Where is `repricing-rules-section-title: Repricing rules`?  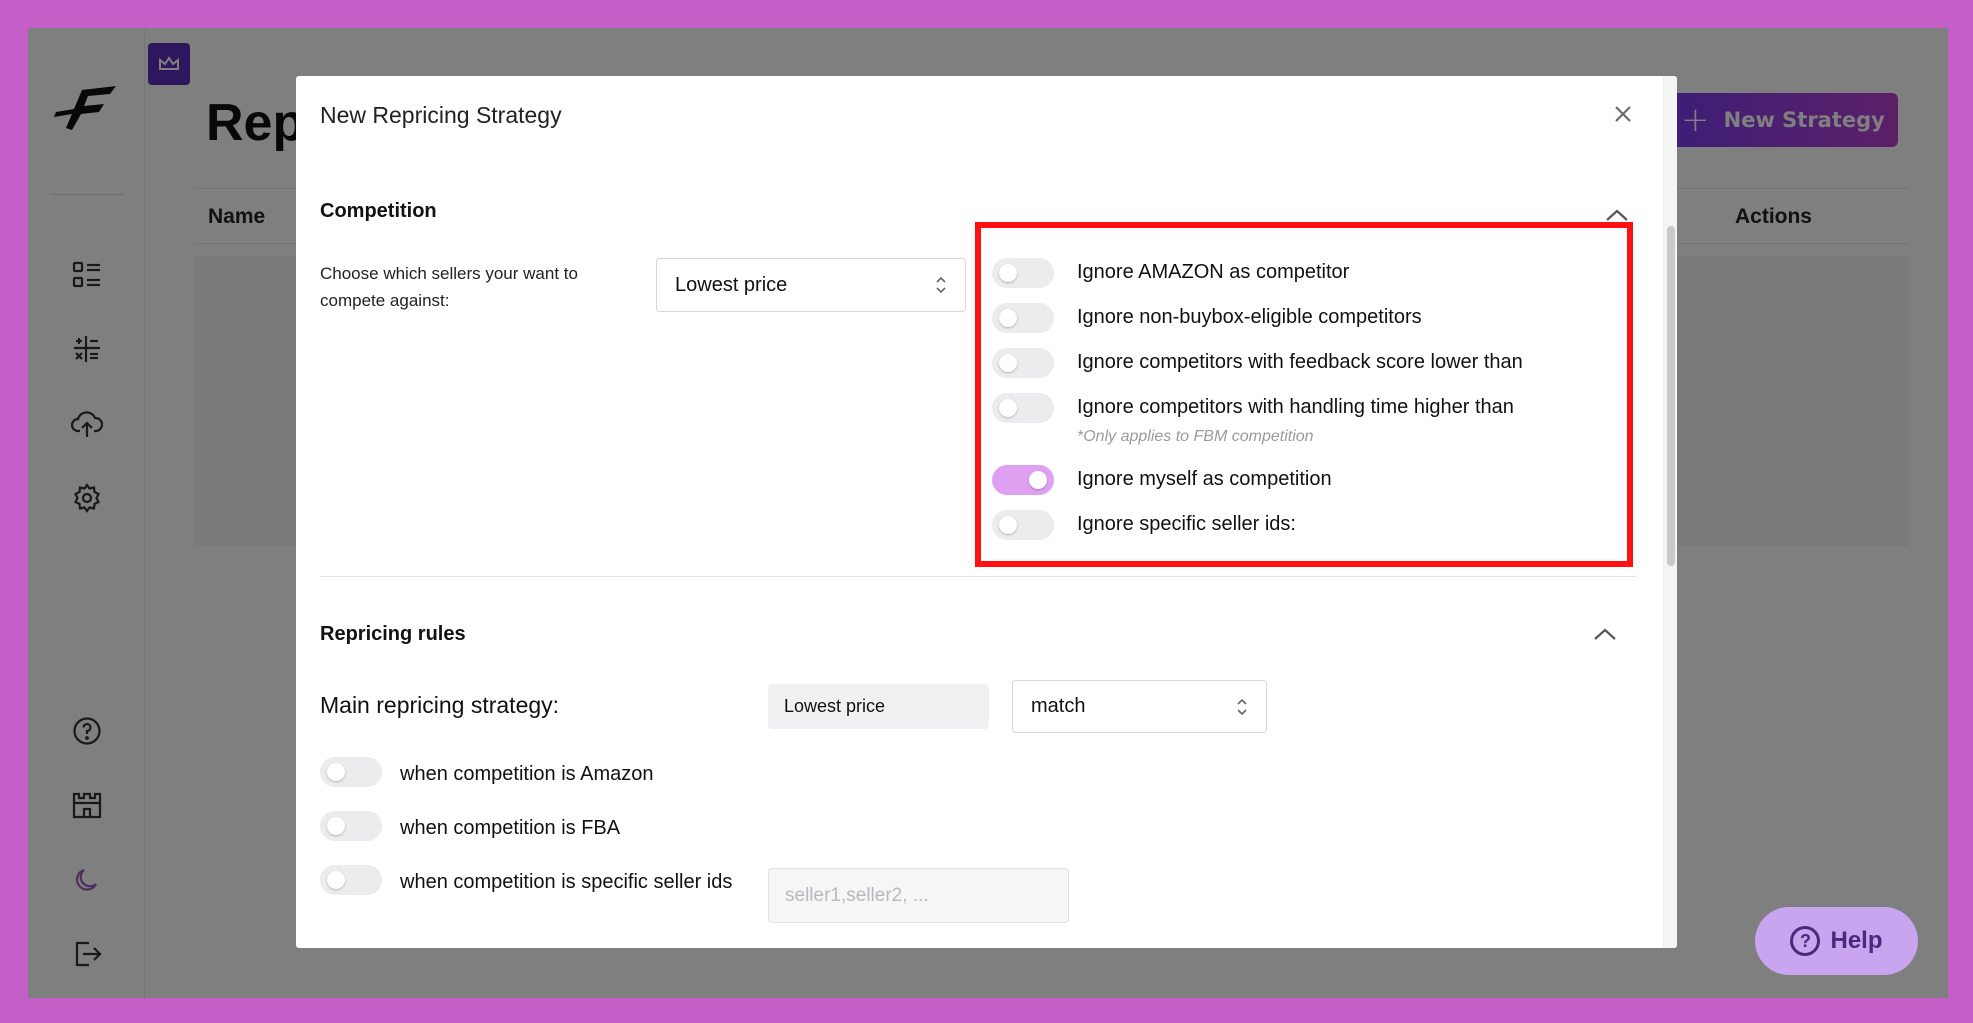
repricing-rules-section-title: Repricing rules is located at coordinates (393, 634).